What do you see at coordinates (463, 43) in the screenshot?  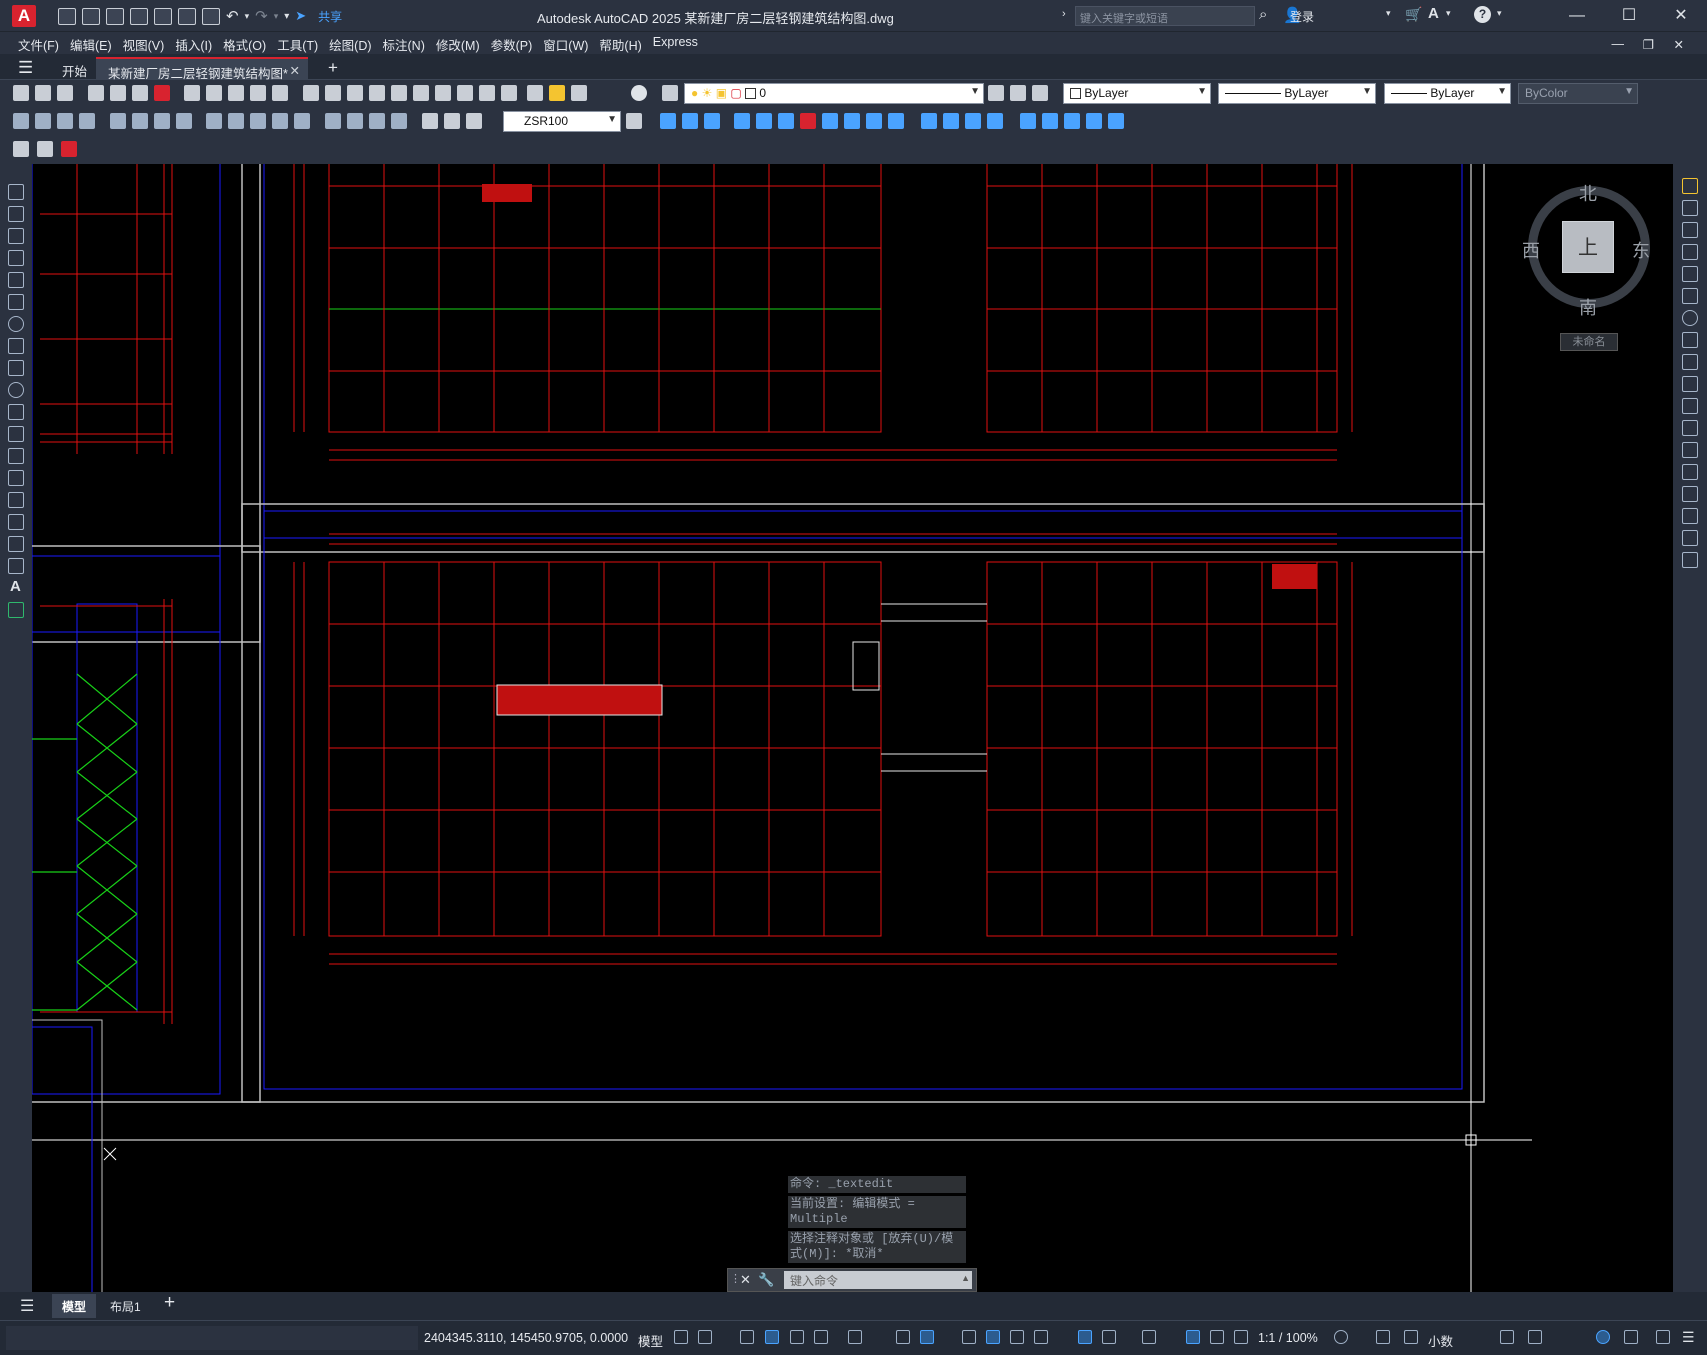 I see `menu-modify: 修改(M)` at bounding box center [463, 43].